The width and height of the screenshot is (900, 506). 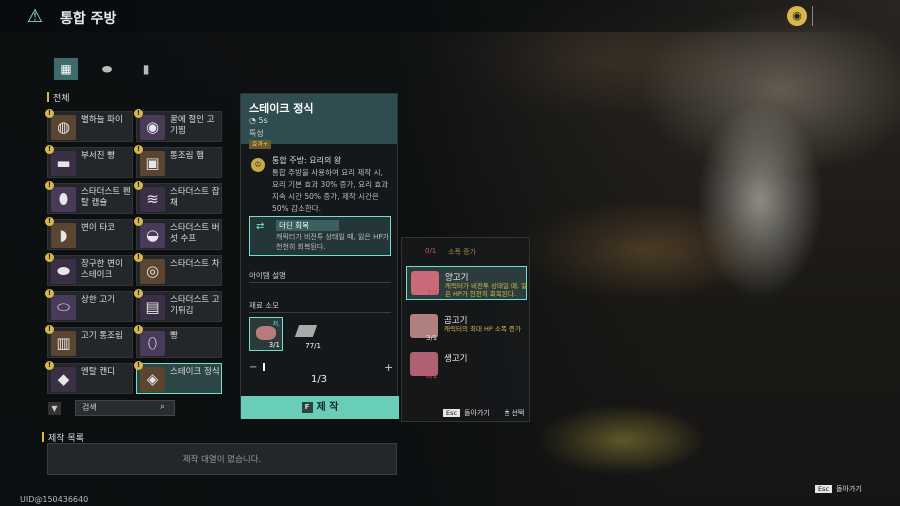 I want to click on quantity-slider, so click(x=264, y=367).